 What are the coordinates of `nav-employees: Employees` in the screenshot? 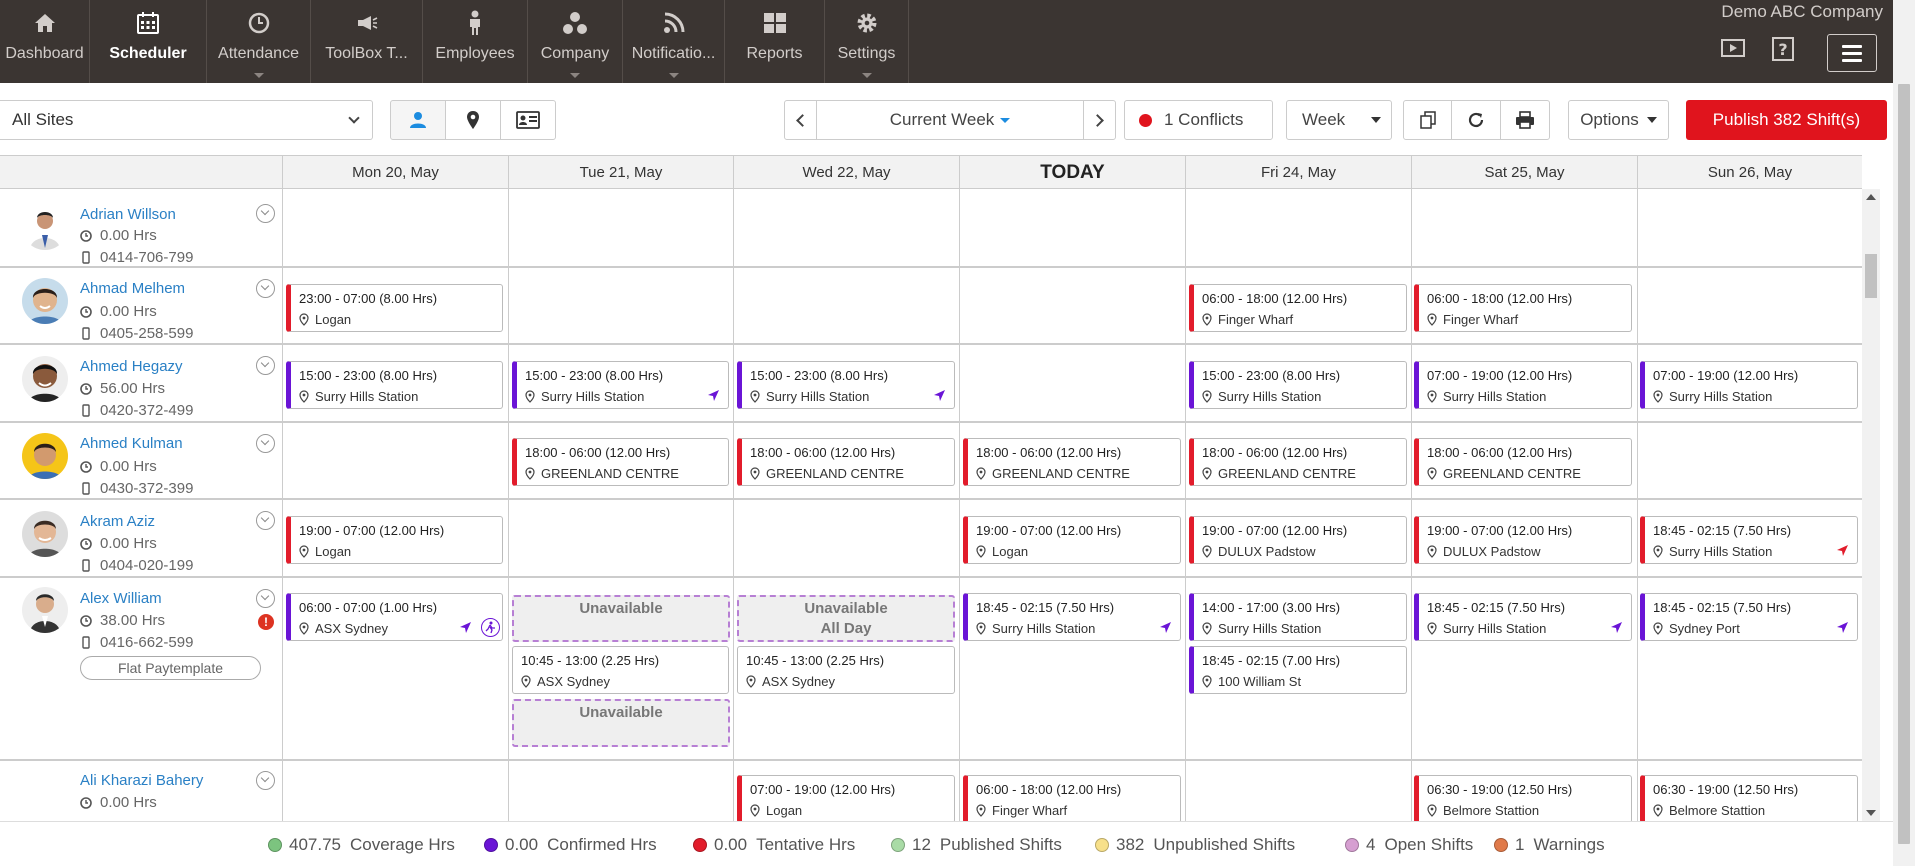 It's located at (475, 41).